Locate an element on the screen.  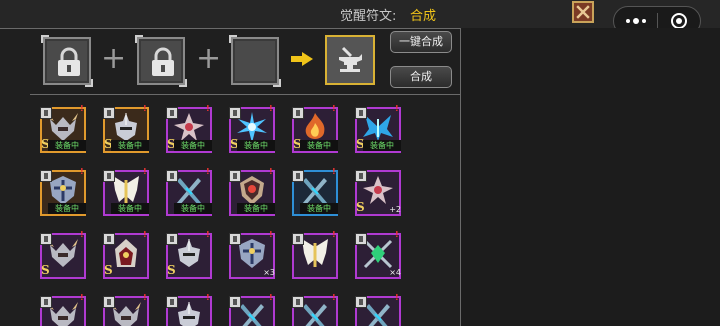
rune-item-10: ! 装备中 is located at coordinates (252, 191).